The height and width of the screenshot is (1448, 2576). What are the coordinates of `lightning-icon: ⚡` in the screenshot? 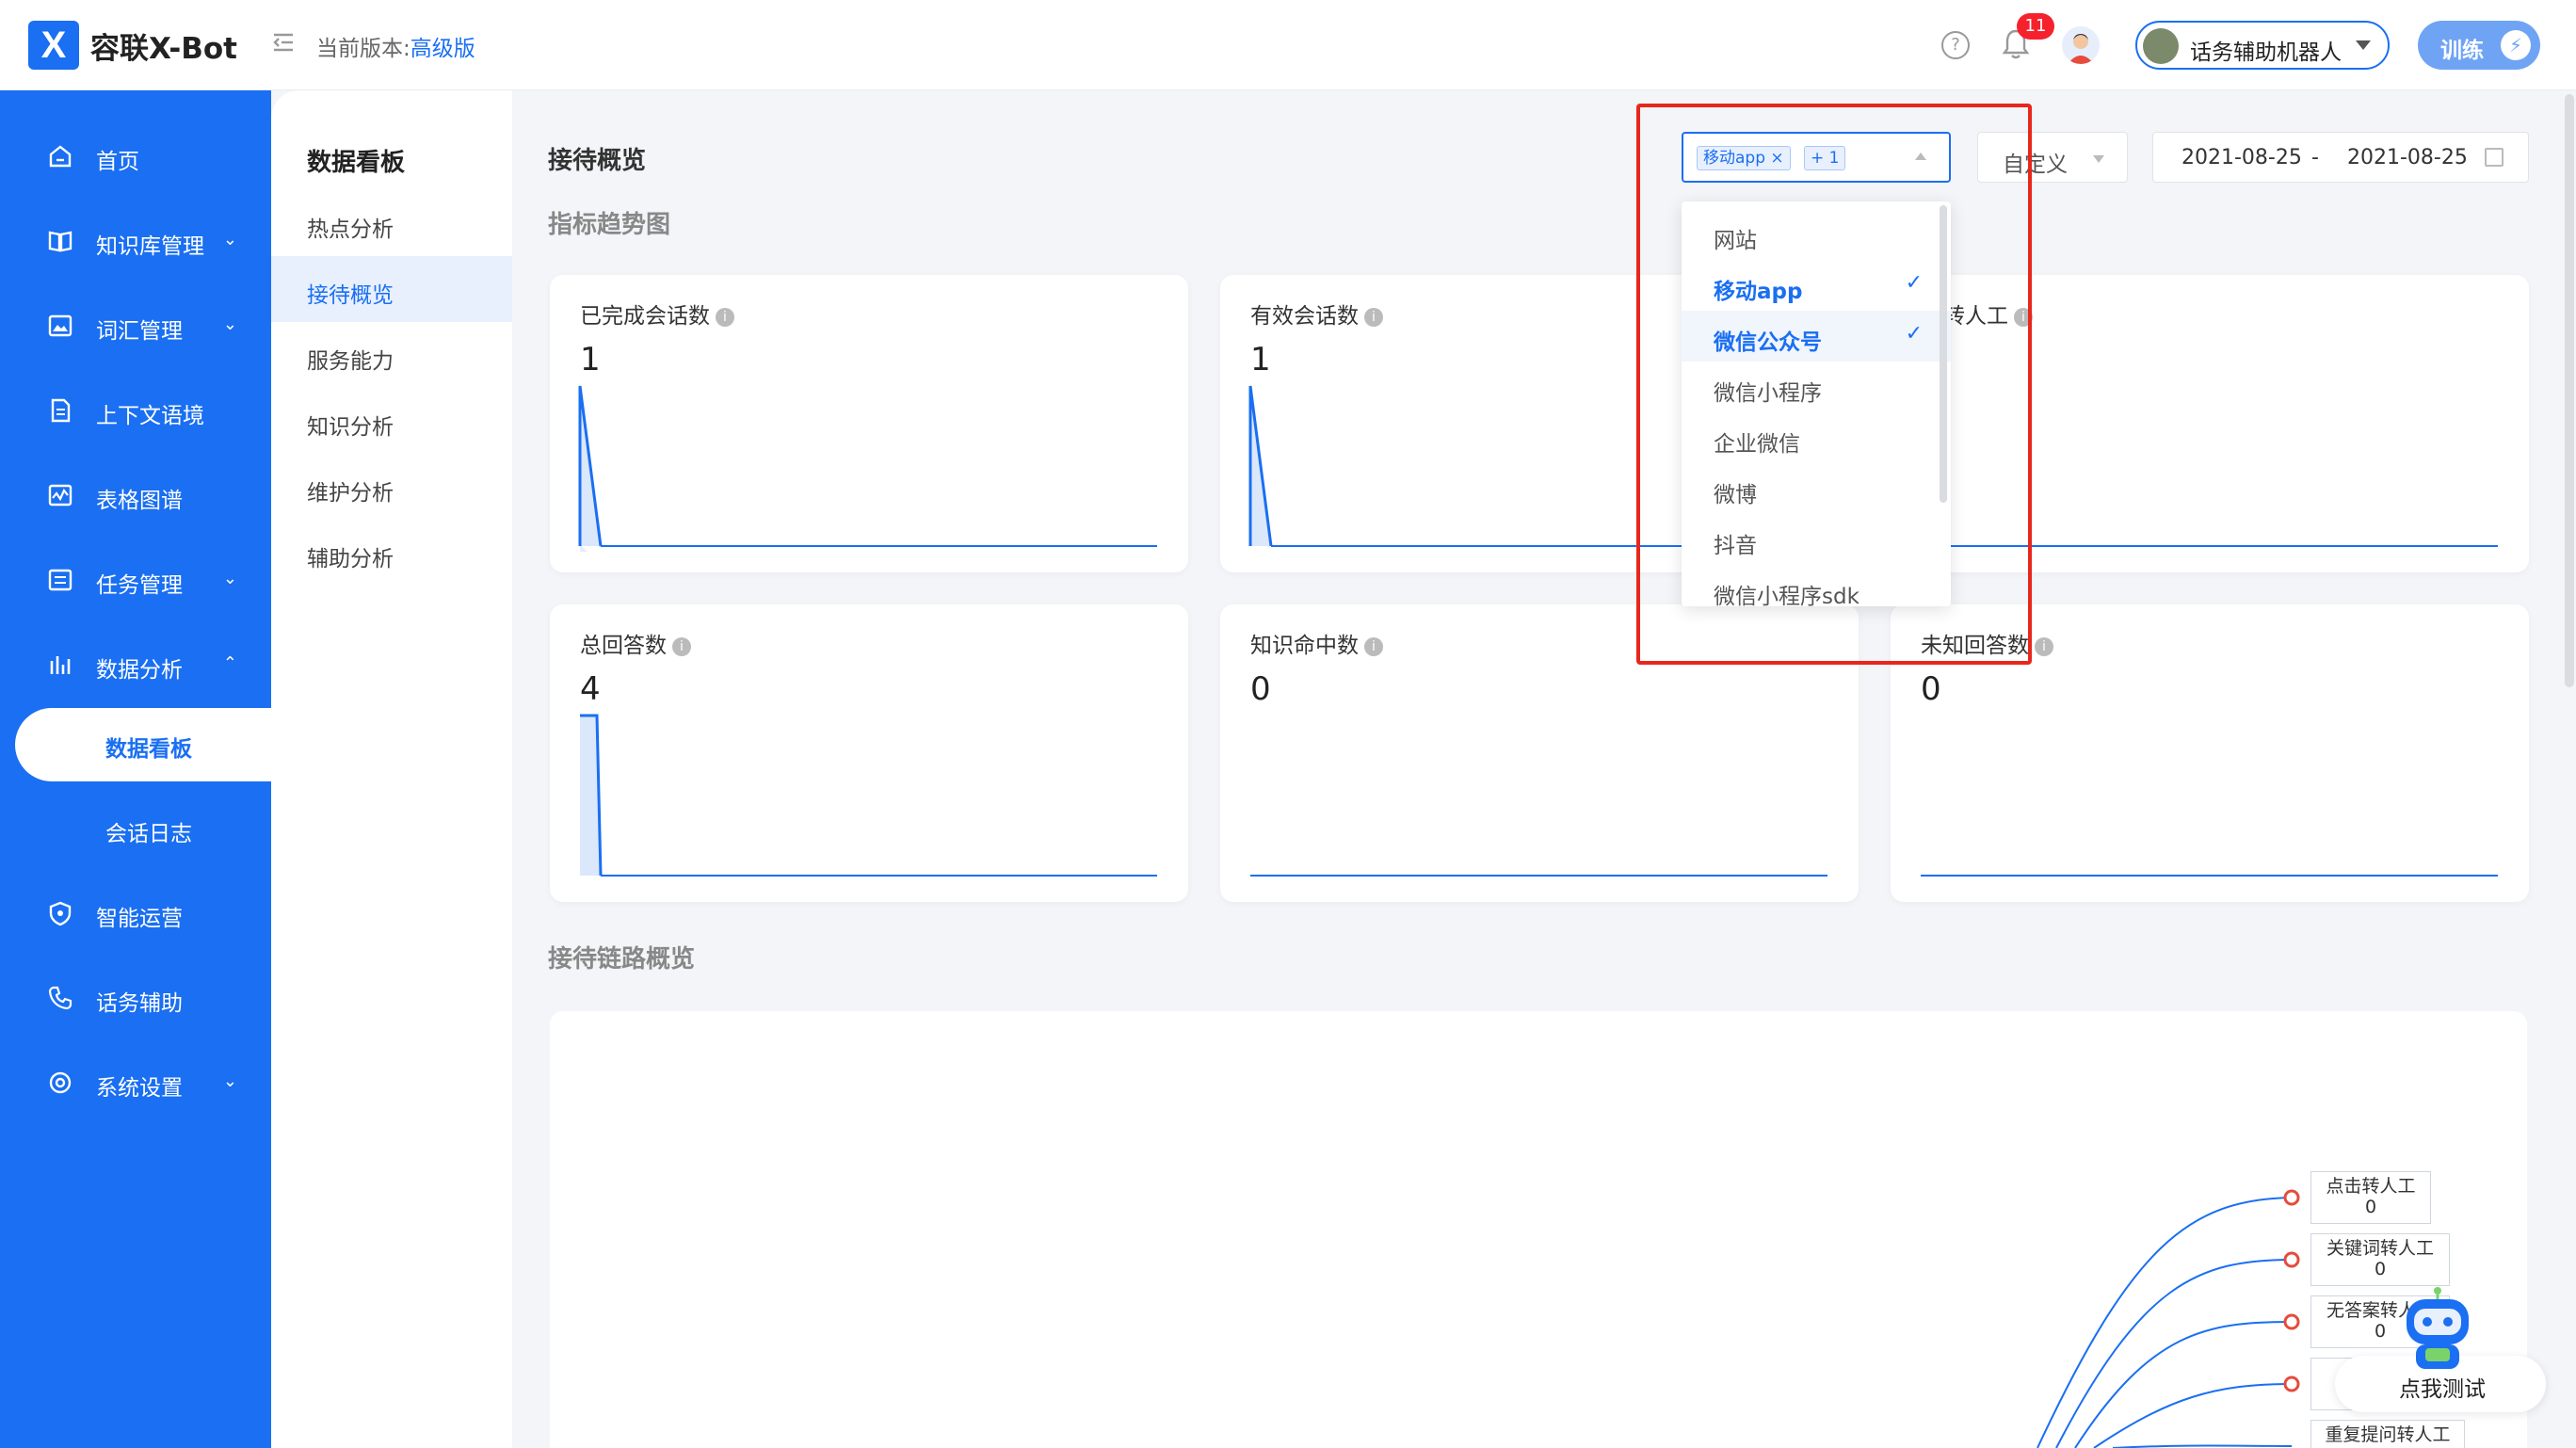 It's located at (2516, 45).